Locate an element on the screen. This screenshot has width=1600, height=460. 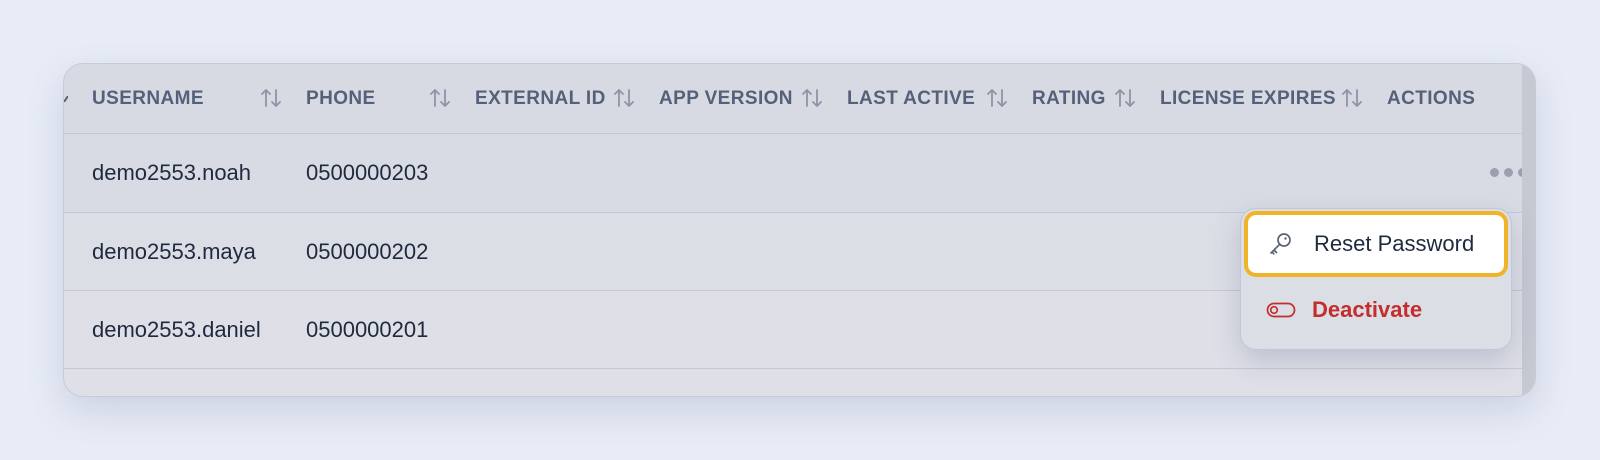
column-header-license-expires: LICENSE EXPIRES is located at coordinates (1248, 99).